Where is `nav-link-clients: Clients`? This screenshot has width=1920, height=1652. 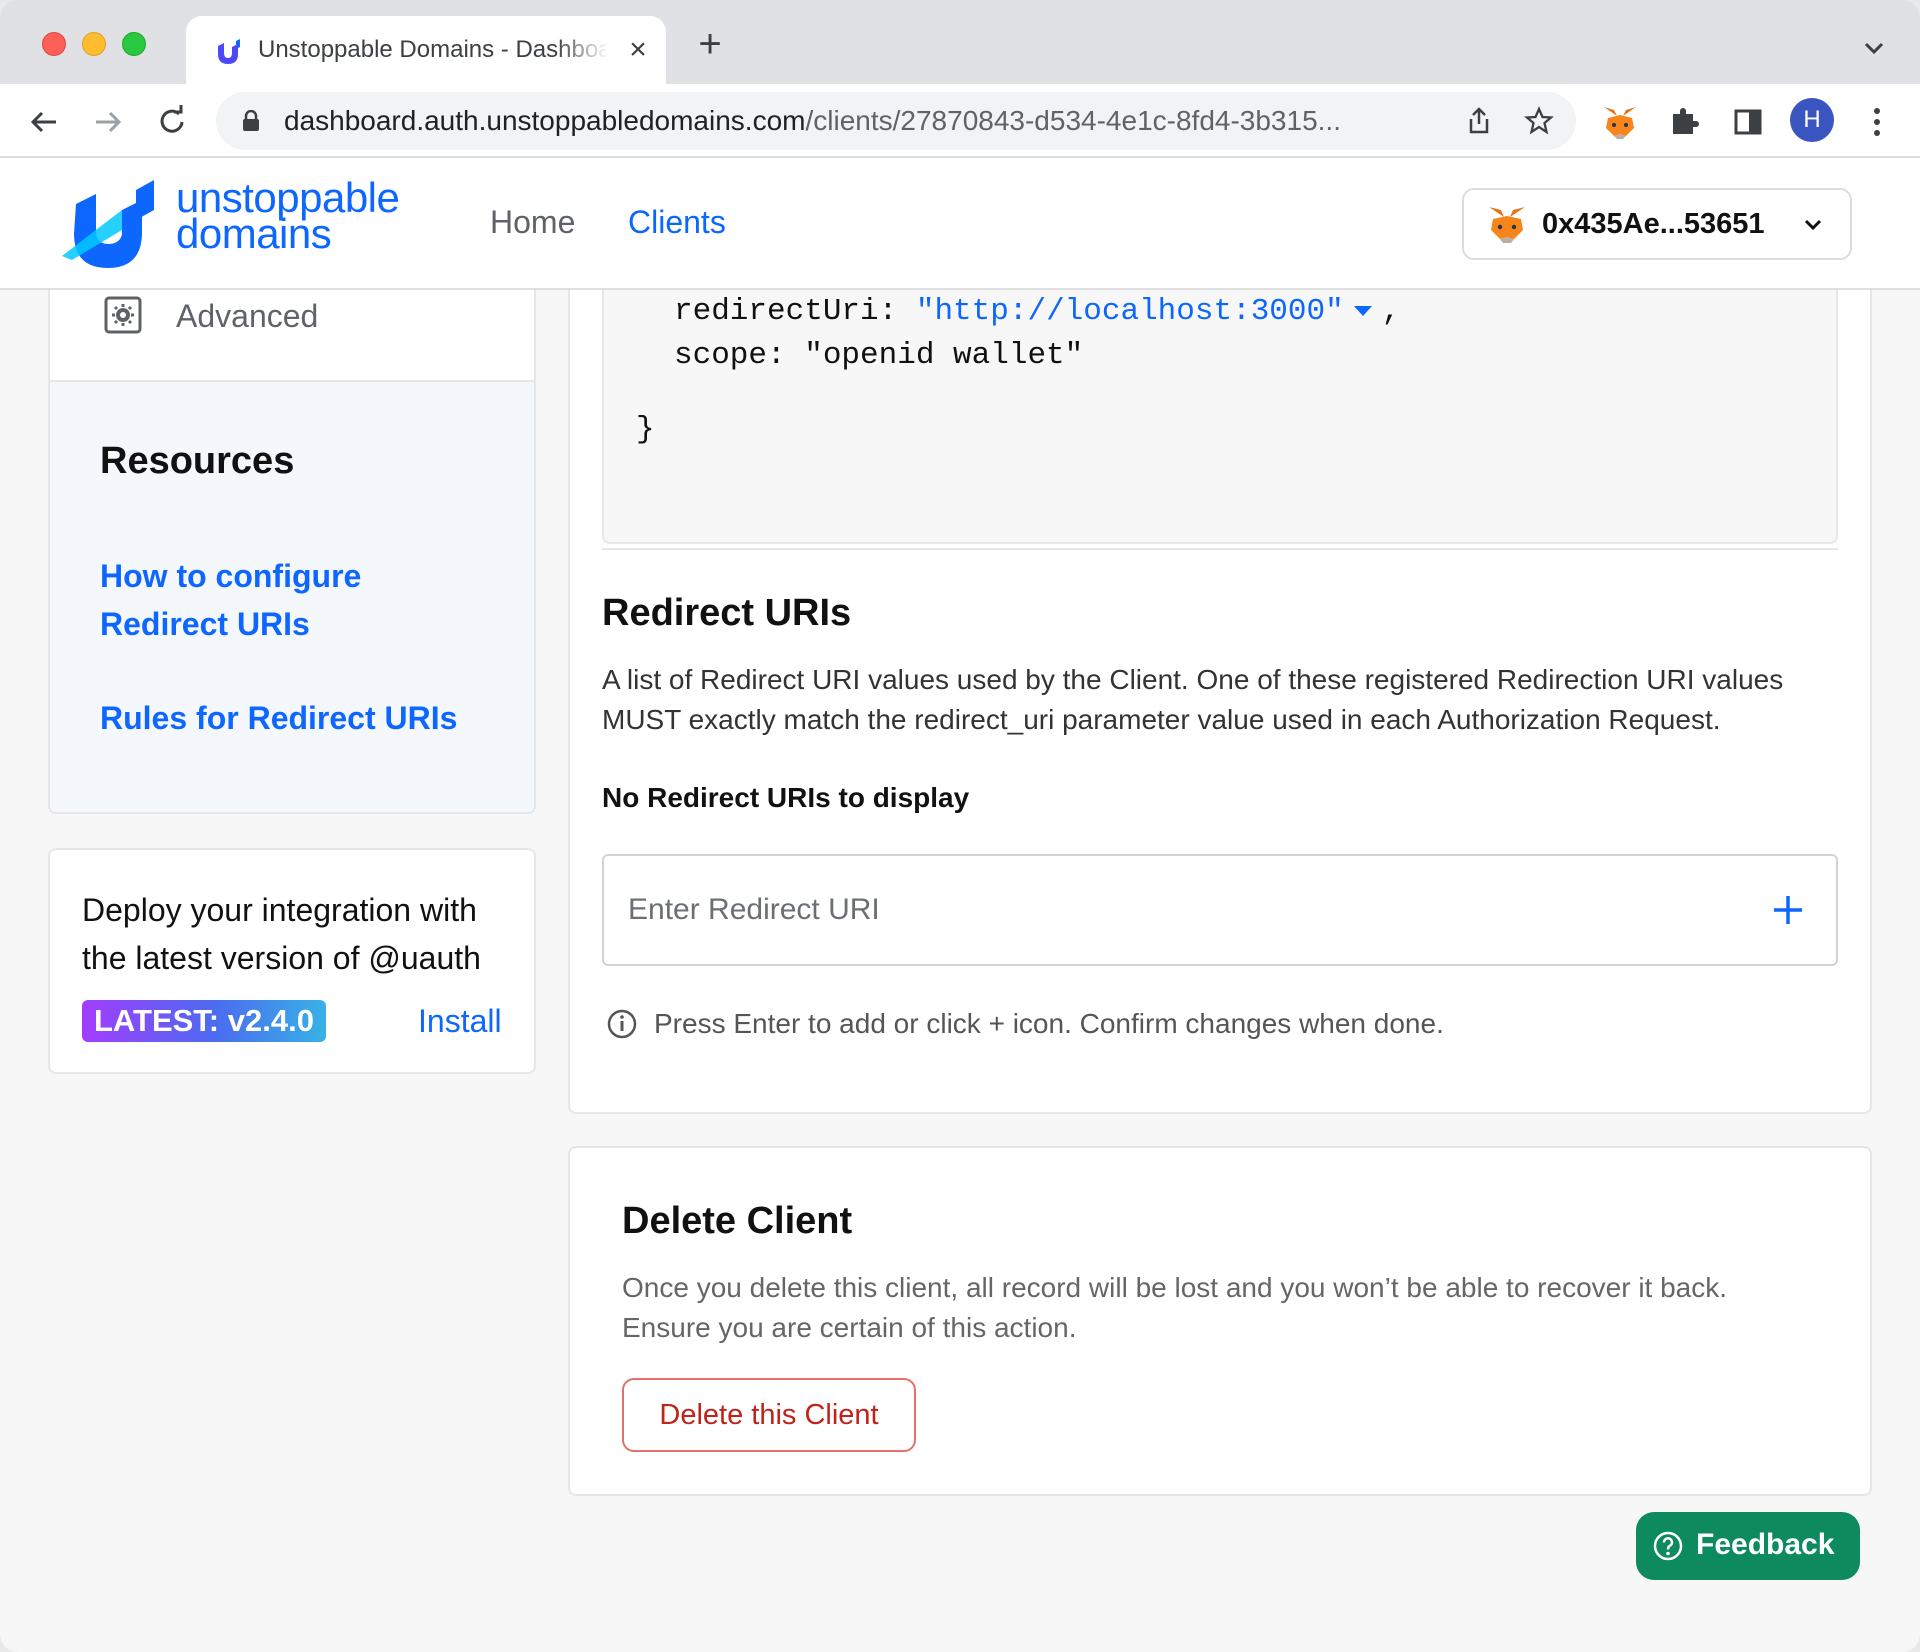 nav-link-clients: Clients is located at coordinates (677, 222).